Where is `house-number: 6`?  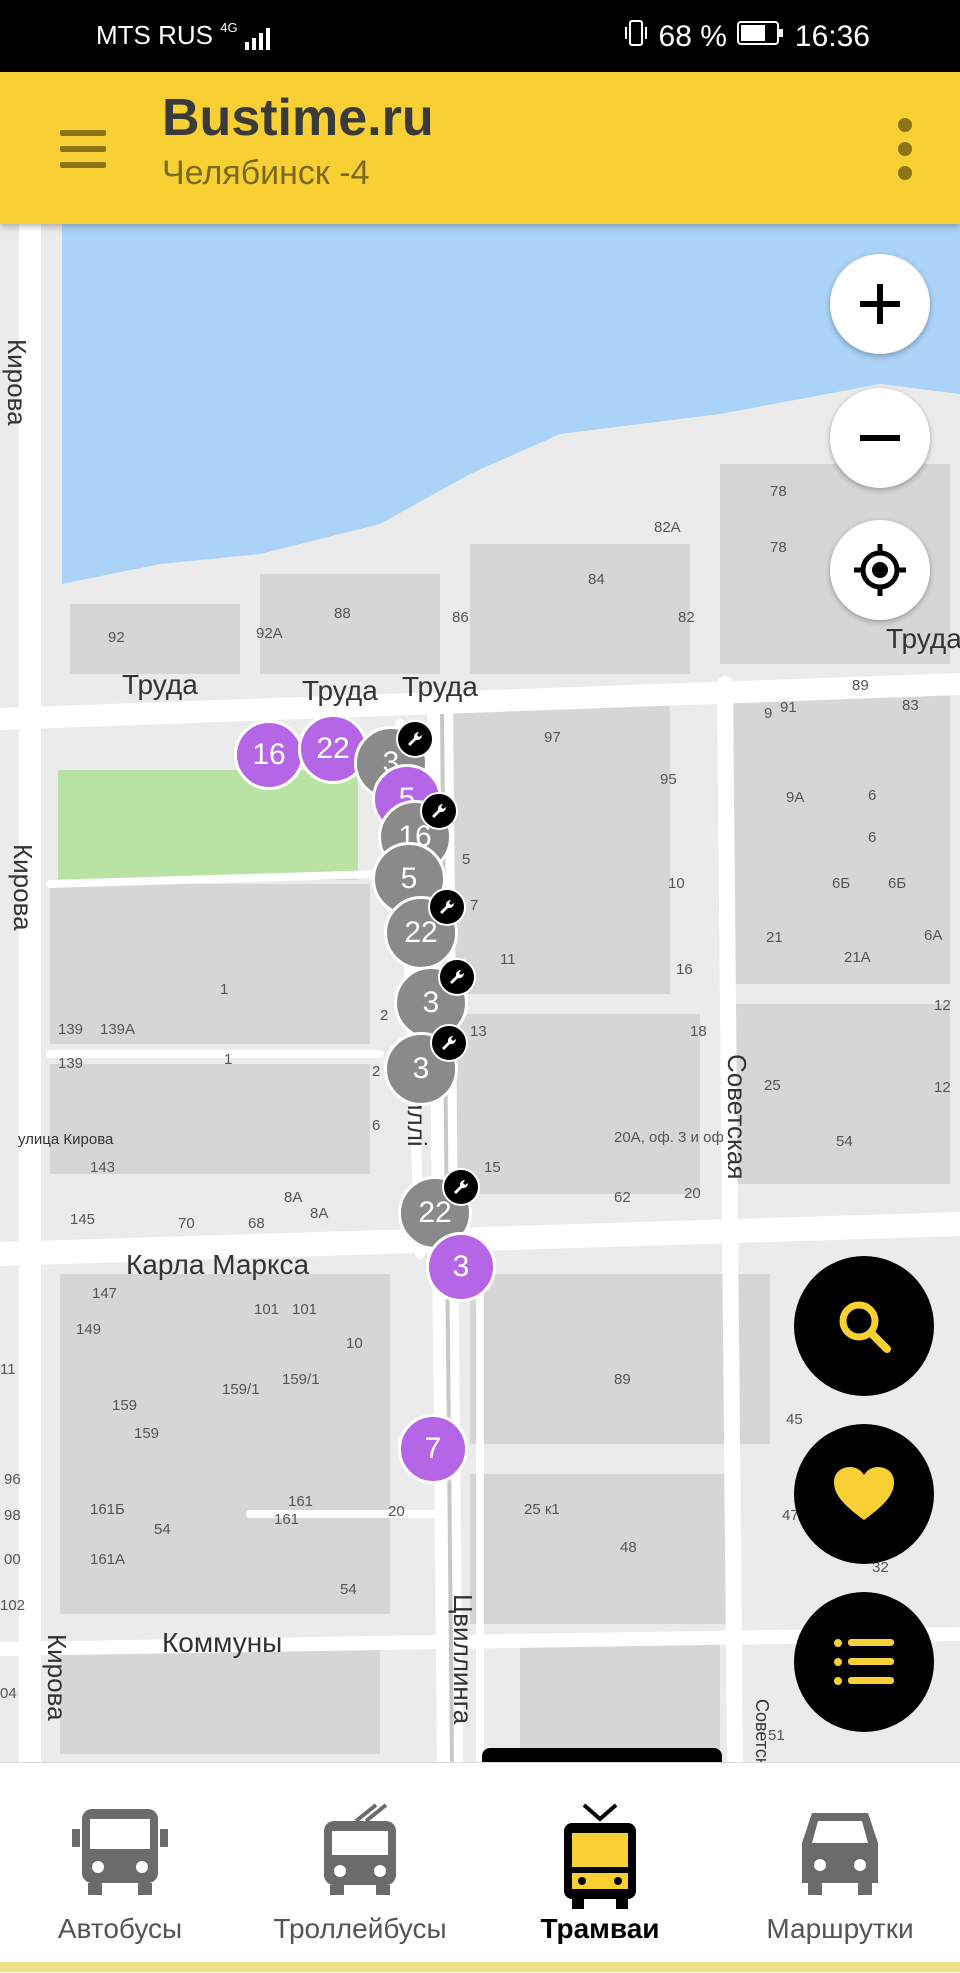 house-number: 6 is located at coordinates (376, 1125).